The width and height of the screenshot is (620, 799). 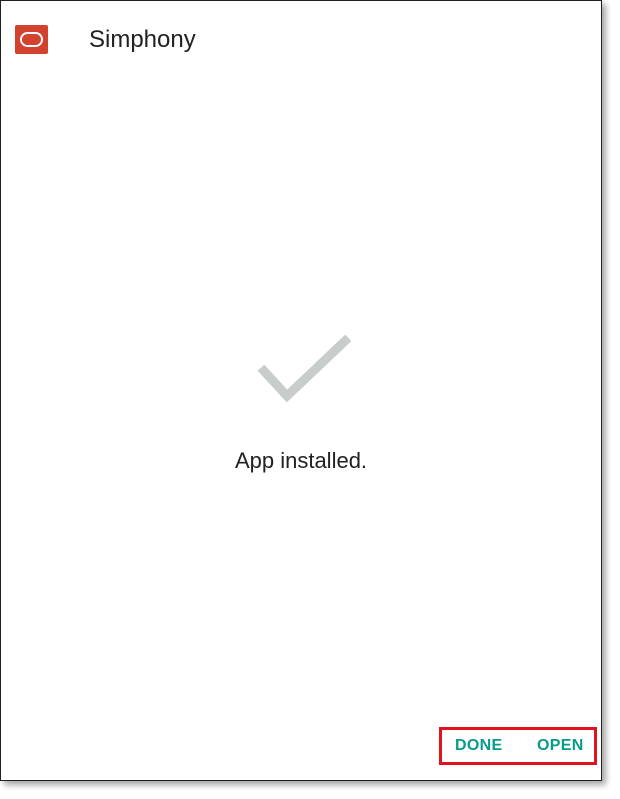 What do you see at coordinates (560, 746) in the screenshot?
I see `open-button: OPEN` at bounding box center [560, 746].